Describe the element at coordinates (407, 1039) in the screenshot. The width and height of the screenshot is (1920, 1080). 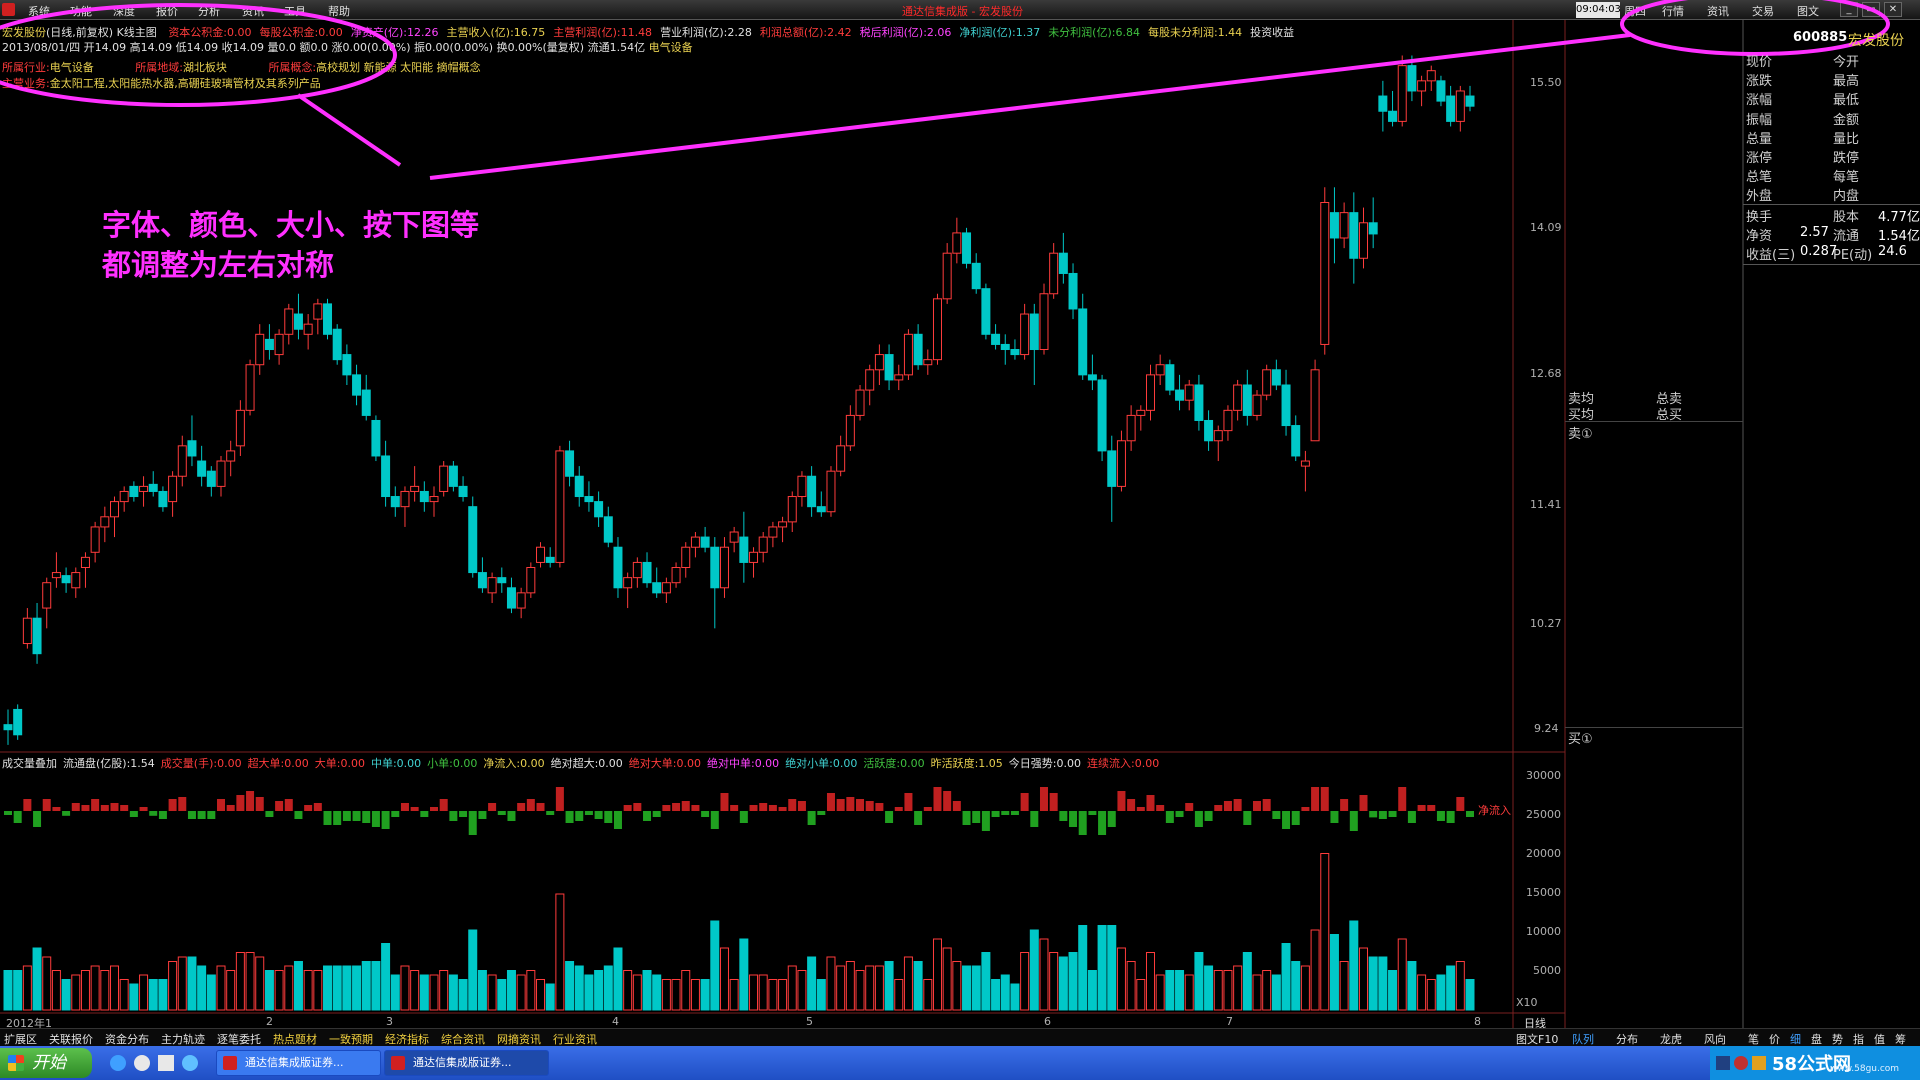
I see `bottom-tab: 经济指标` at that location.